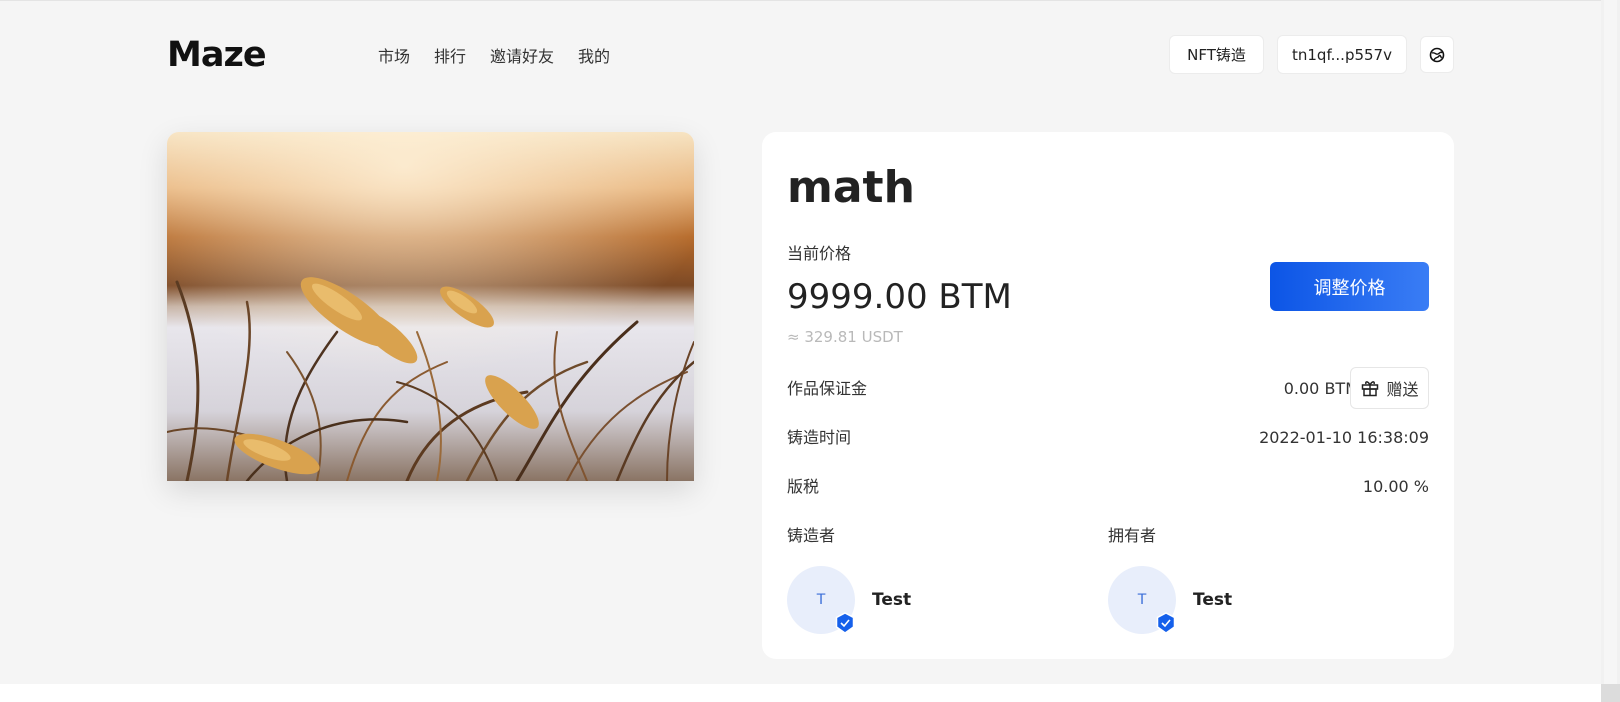  What do you see at coordinates (827, 388) in the screenshot?
I see `deposit-label: 作品保证金` at bounding box center [827, 388].